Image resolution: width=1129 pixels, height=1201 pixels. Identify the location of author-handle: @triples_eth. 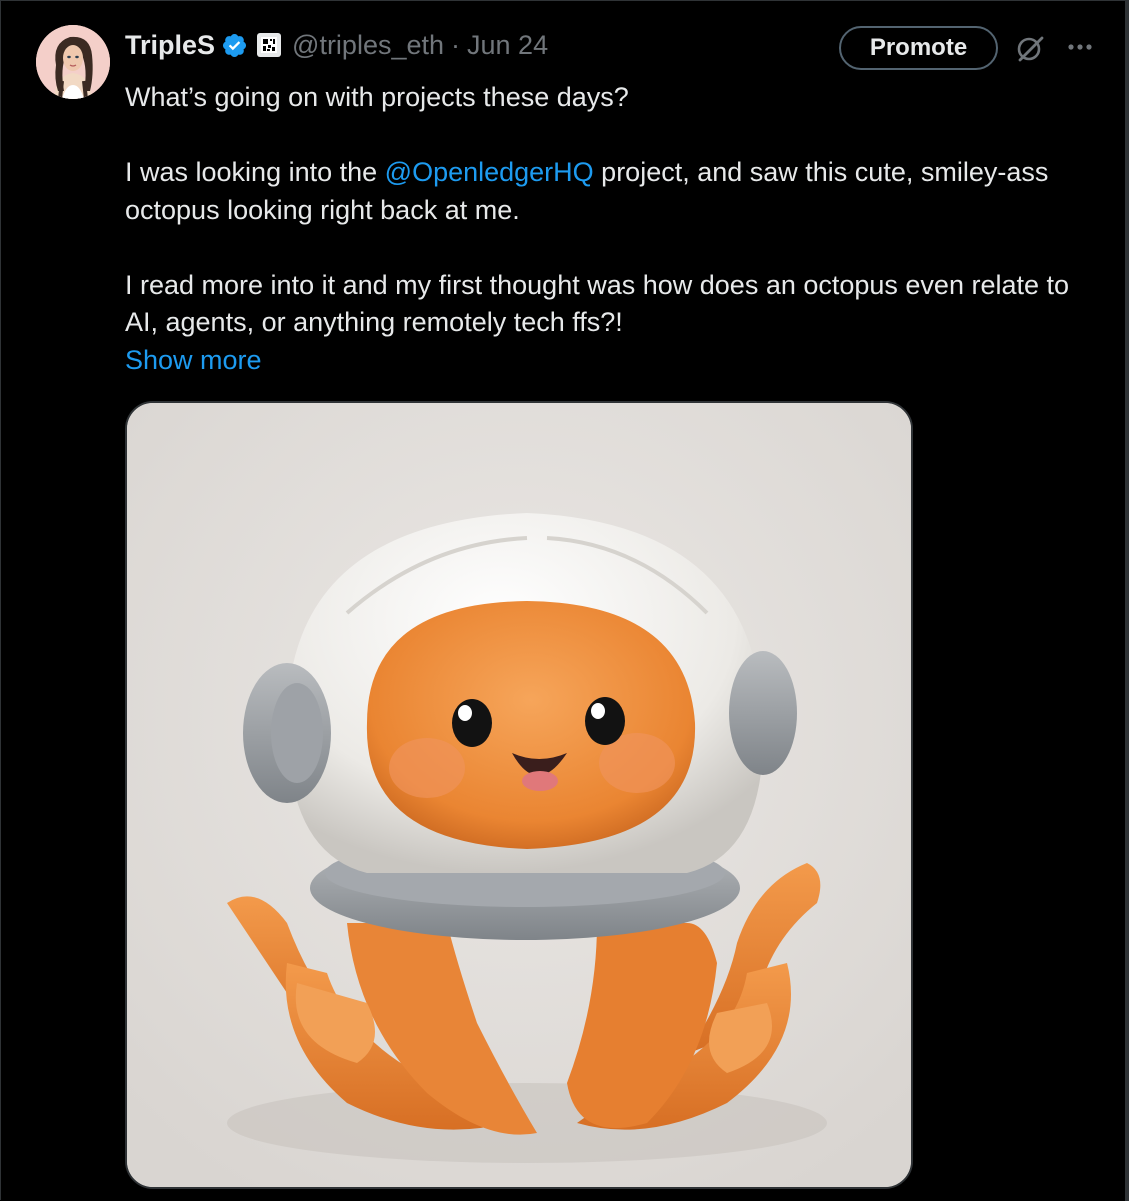
(368, 45).